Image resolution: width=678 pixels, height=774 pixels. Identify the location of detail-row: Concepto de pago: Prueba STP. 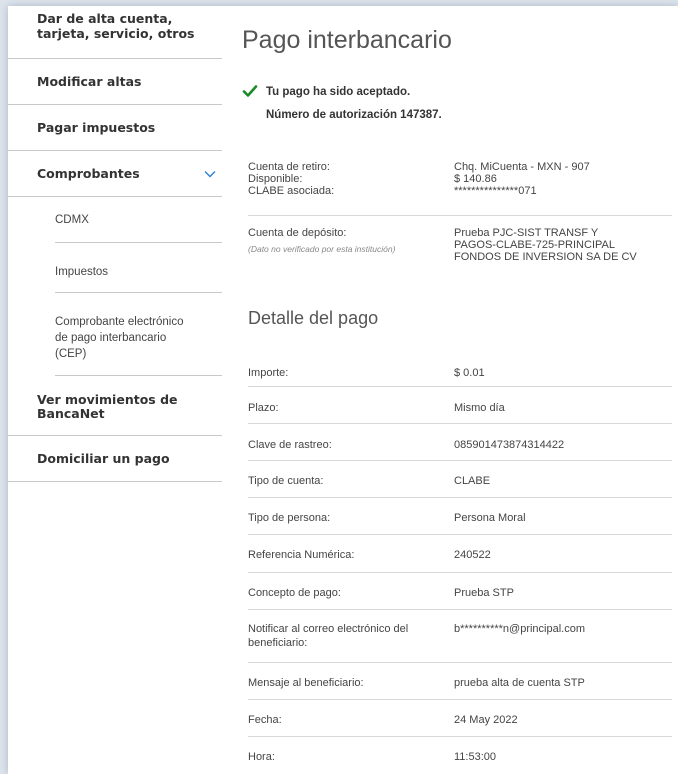
(460, 591).